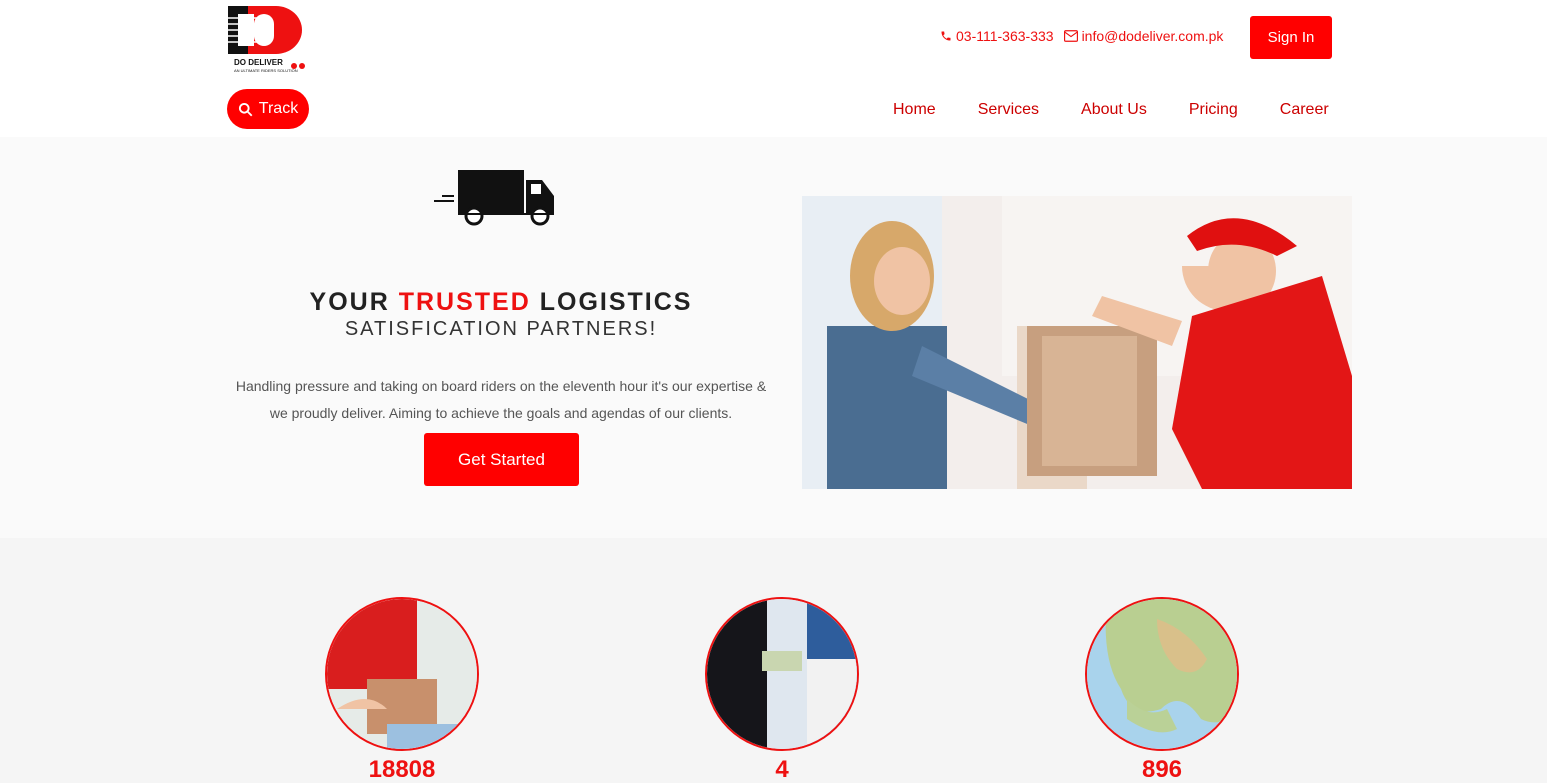 The width and height of the screenshot is (1547, 783). What do you see at coordinates (464, 302) in the screenshot?
I see `headline-highlight: TRUSTED` at bounding box center [464, 302].